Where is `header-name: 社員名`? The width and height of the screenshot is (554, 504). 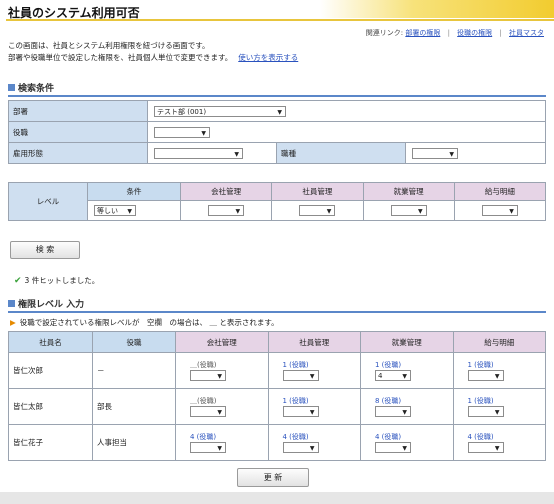 header-name: 社員名 is located at coordinates (50, 342).